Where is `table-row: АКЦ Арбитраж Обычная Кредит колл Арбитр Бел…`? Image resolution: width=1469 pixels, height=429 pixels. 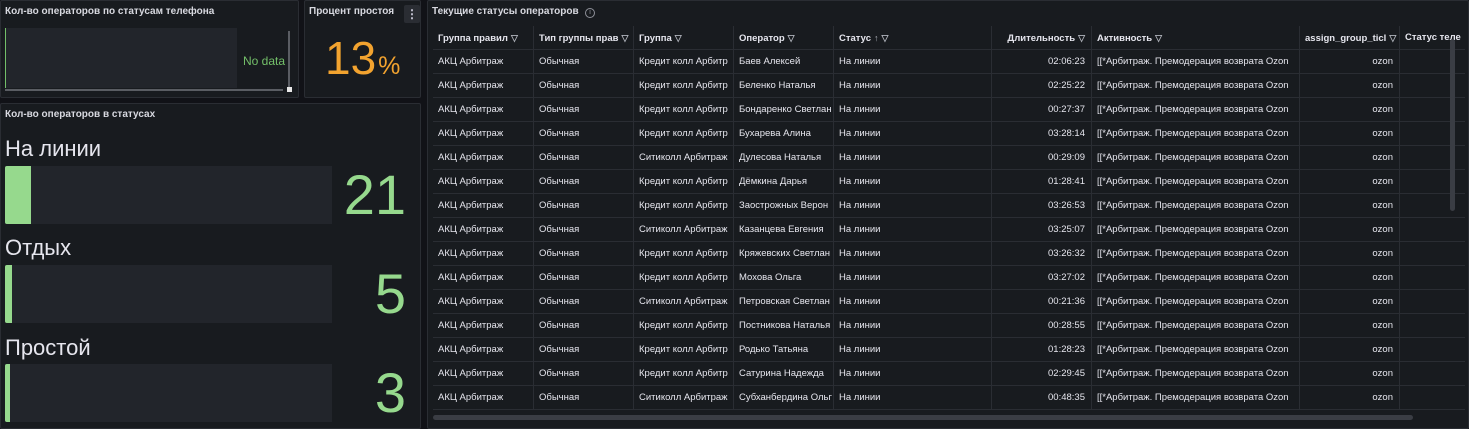
table-row: АКЦ Арбитраж Обычная Кредит колл Арбитр Бел… is located at coordinates (949, 86).